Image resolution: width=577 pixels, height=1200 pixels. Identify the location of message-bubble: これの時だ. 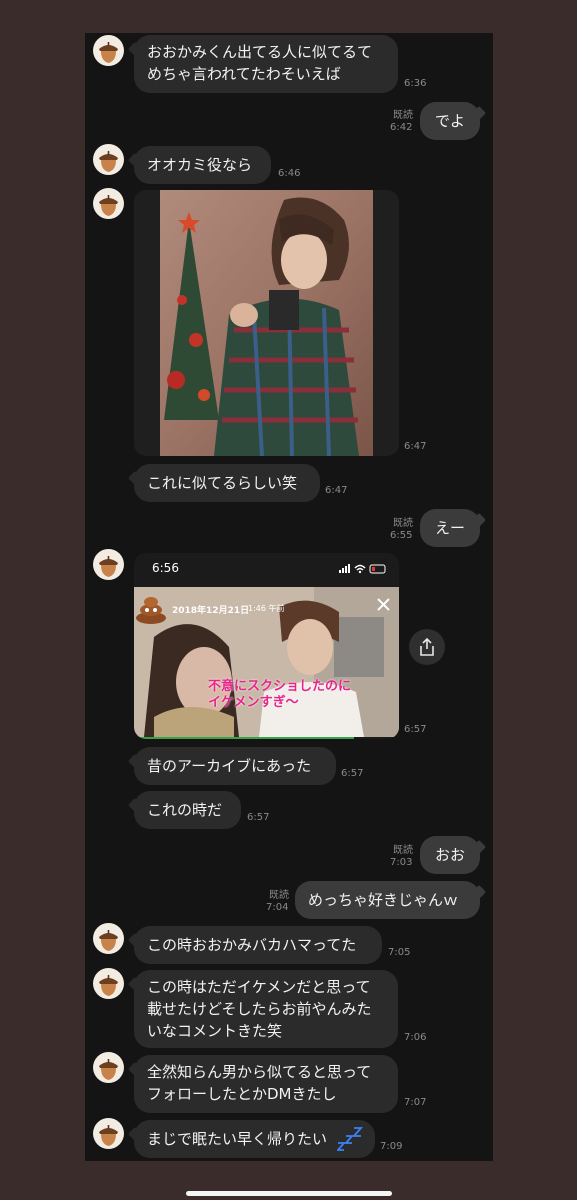
(187, 810).